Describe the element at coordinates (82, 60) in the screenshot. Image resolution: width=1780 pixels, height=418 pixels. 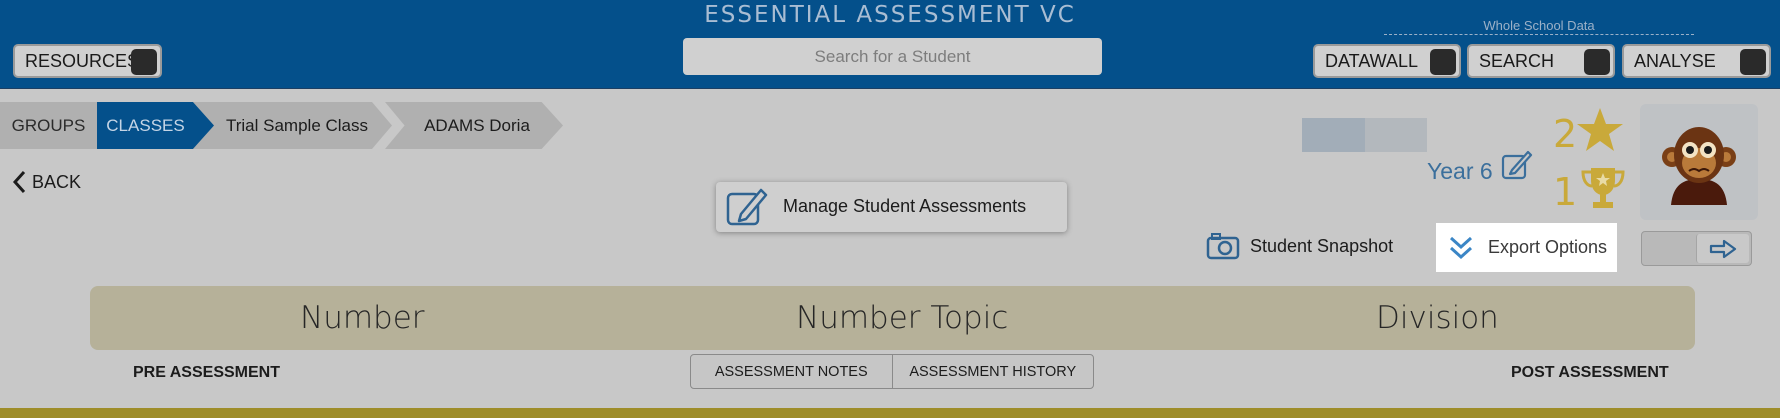
I see `resources-label: RESOURCES` at that location.